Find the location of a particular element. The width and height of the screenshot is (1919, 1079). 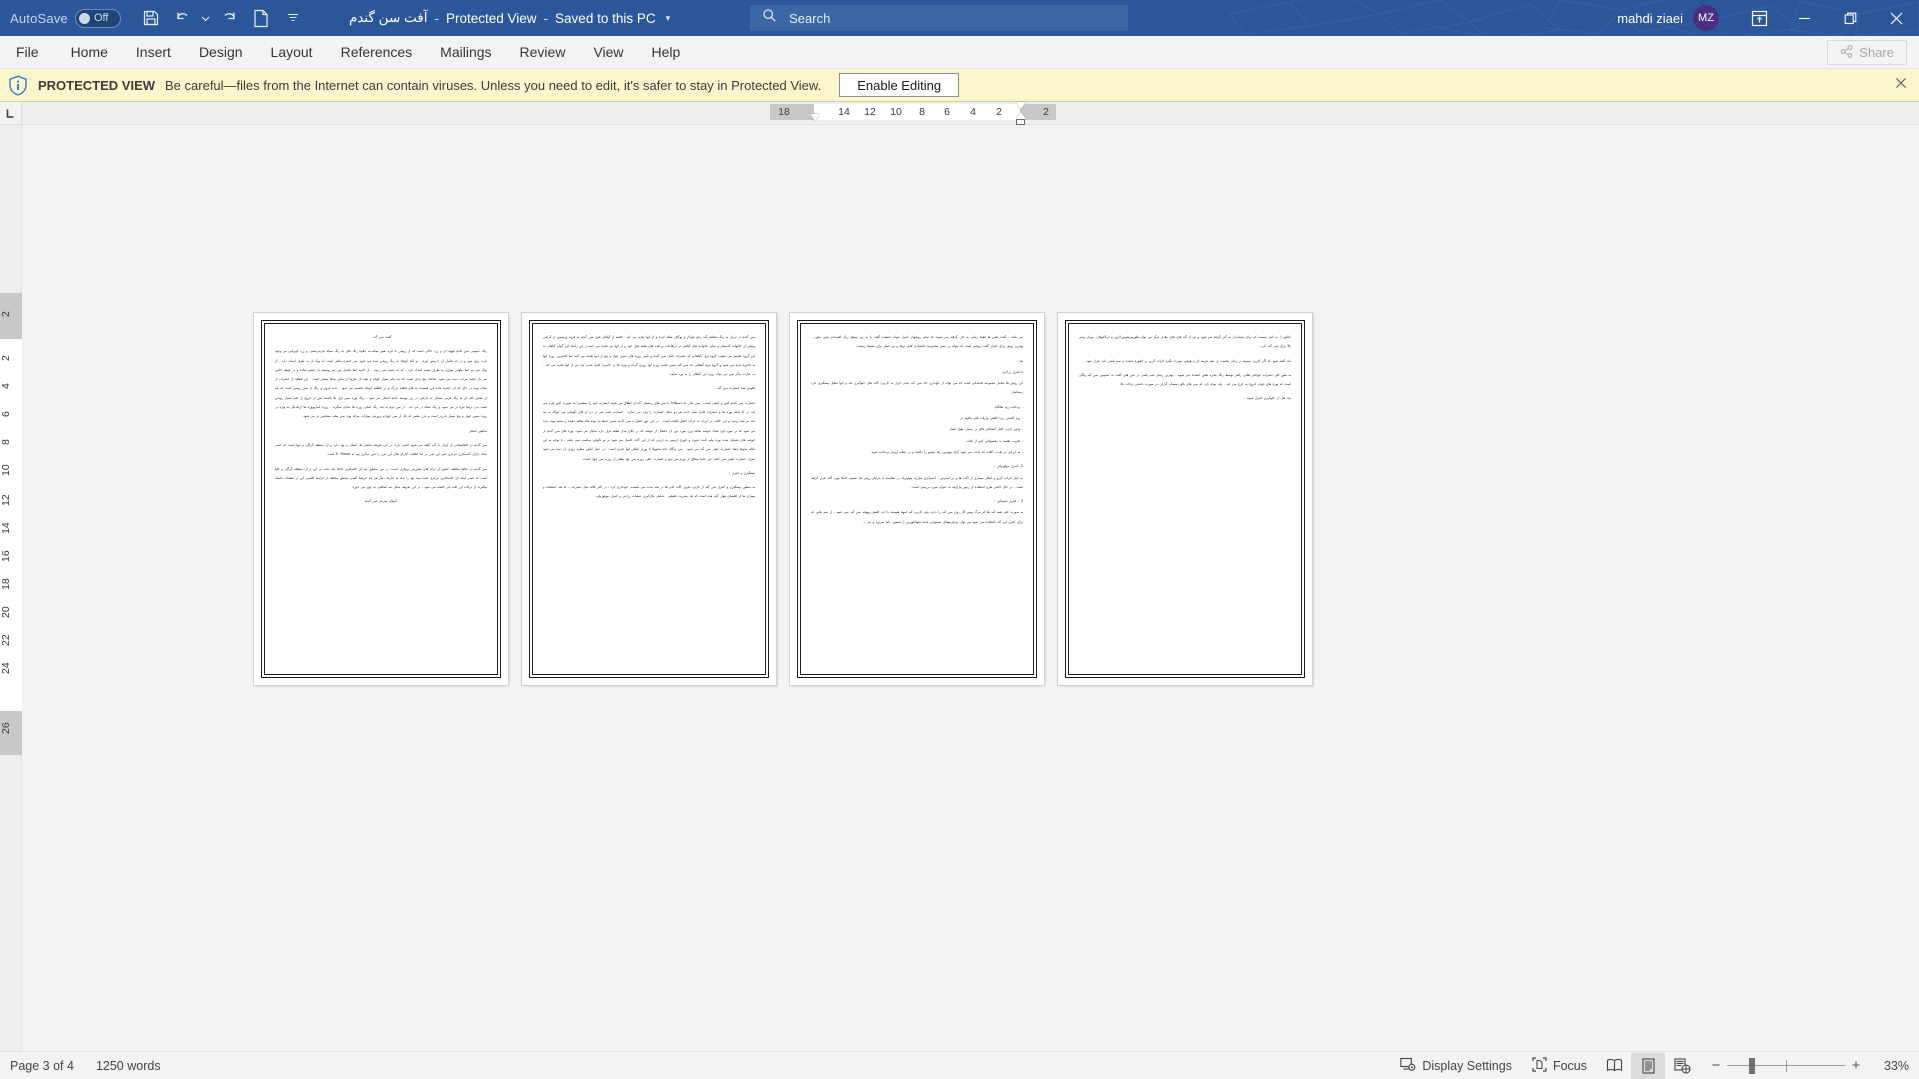

zoom-track-midpoint is located at coordinates (1786, 1065).